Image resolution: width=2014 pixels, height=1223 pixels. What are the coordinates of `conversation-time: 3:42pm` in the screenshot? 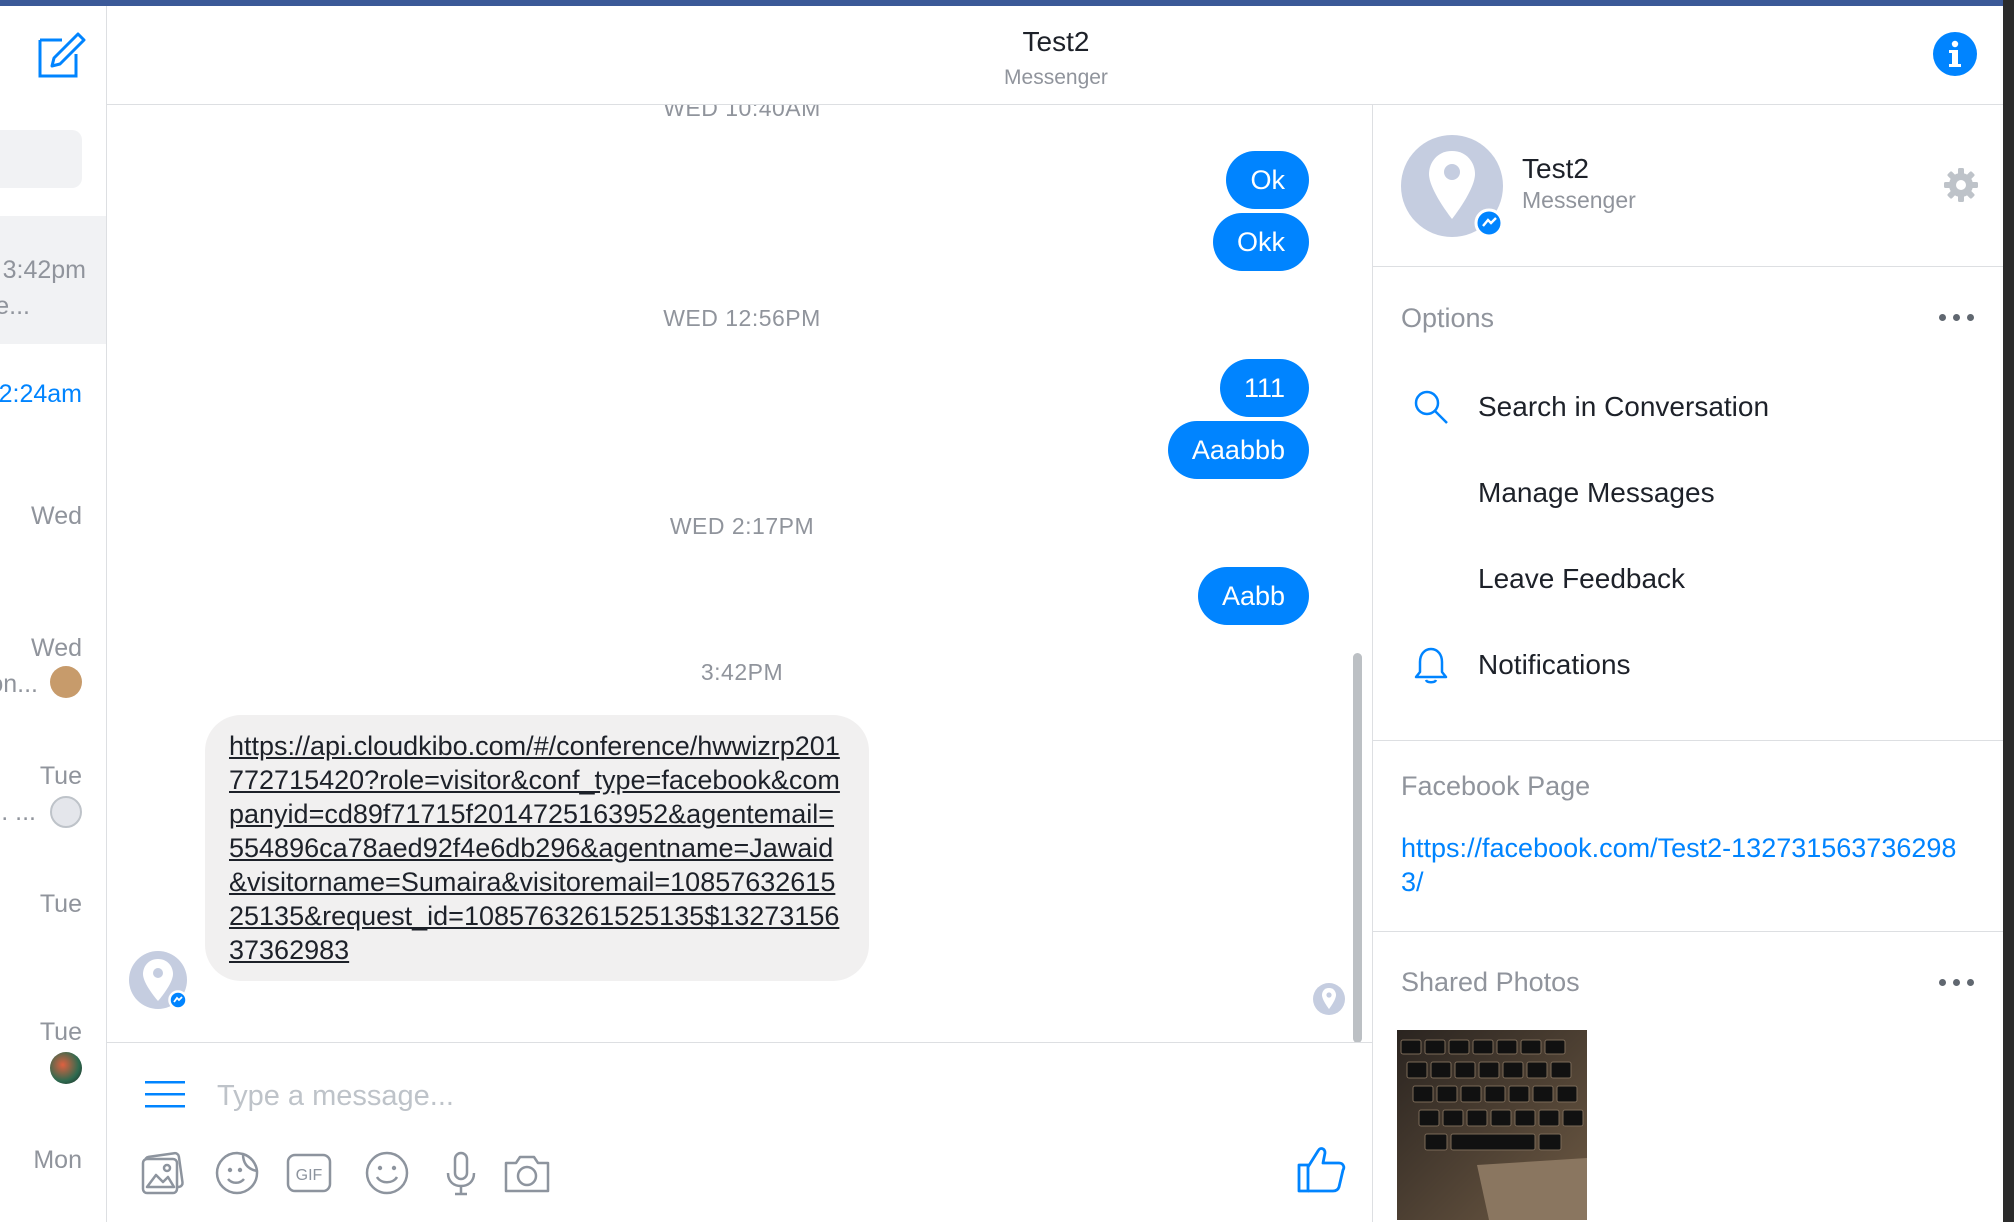 It's located at (44, 270).